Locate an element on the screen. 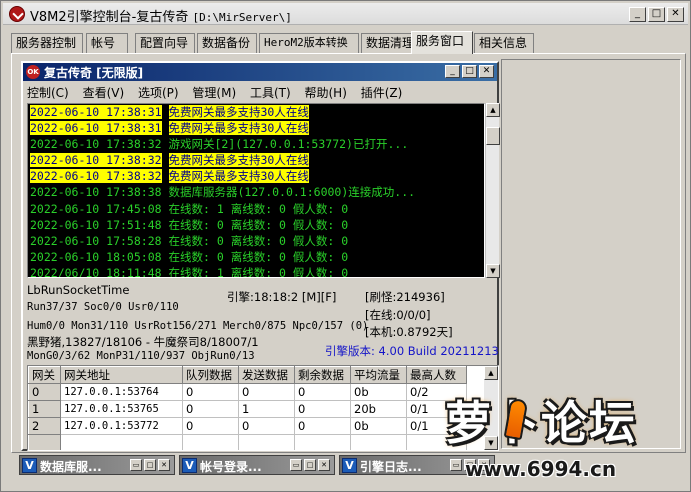 The width and height of the screenshot is (691, 492). log-line-time: 2022-06-10 17:58:28 is located at coordinates (96, 240).